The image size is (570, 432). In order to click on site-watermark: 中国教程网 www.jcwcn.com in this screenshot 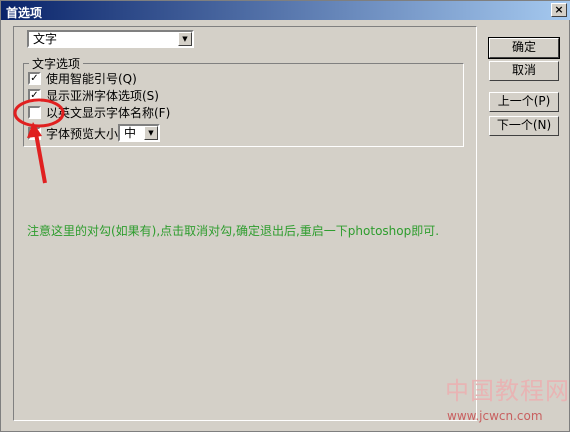, I will do `click(505, 401)`.